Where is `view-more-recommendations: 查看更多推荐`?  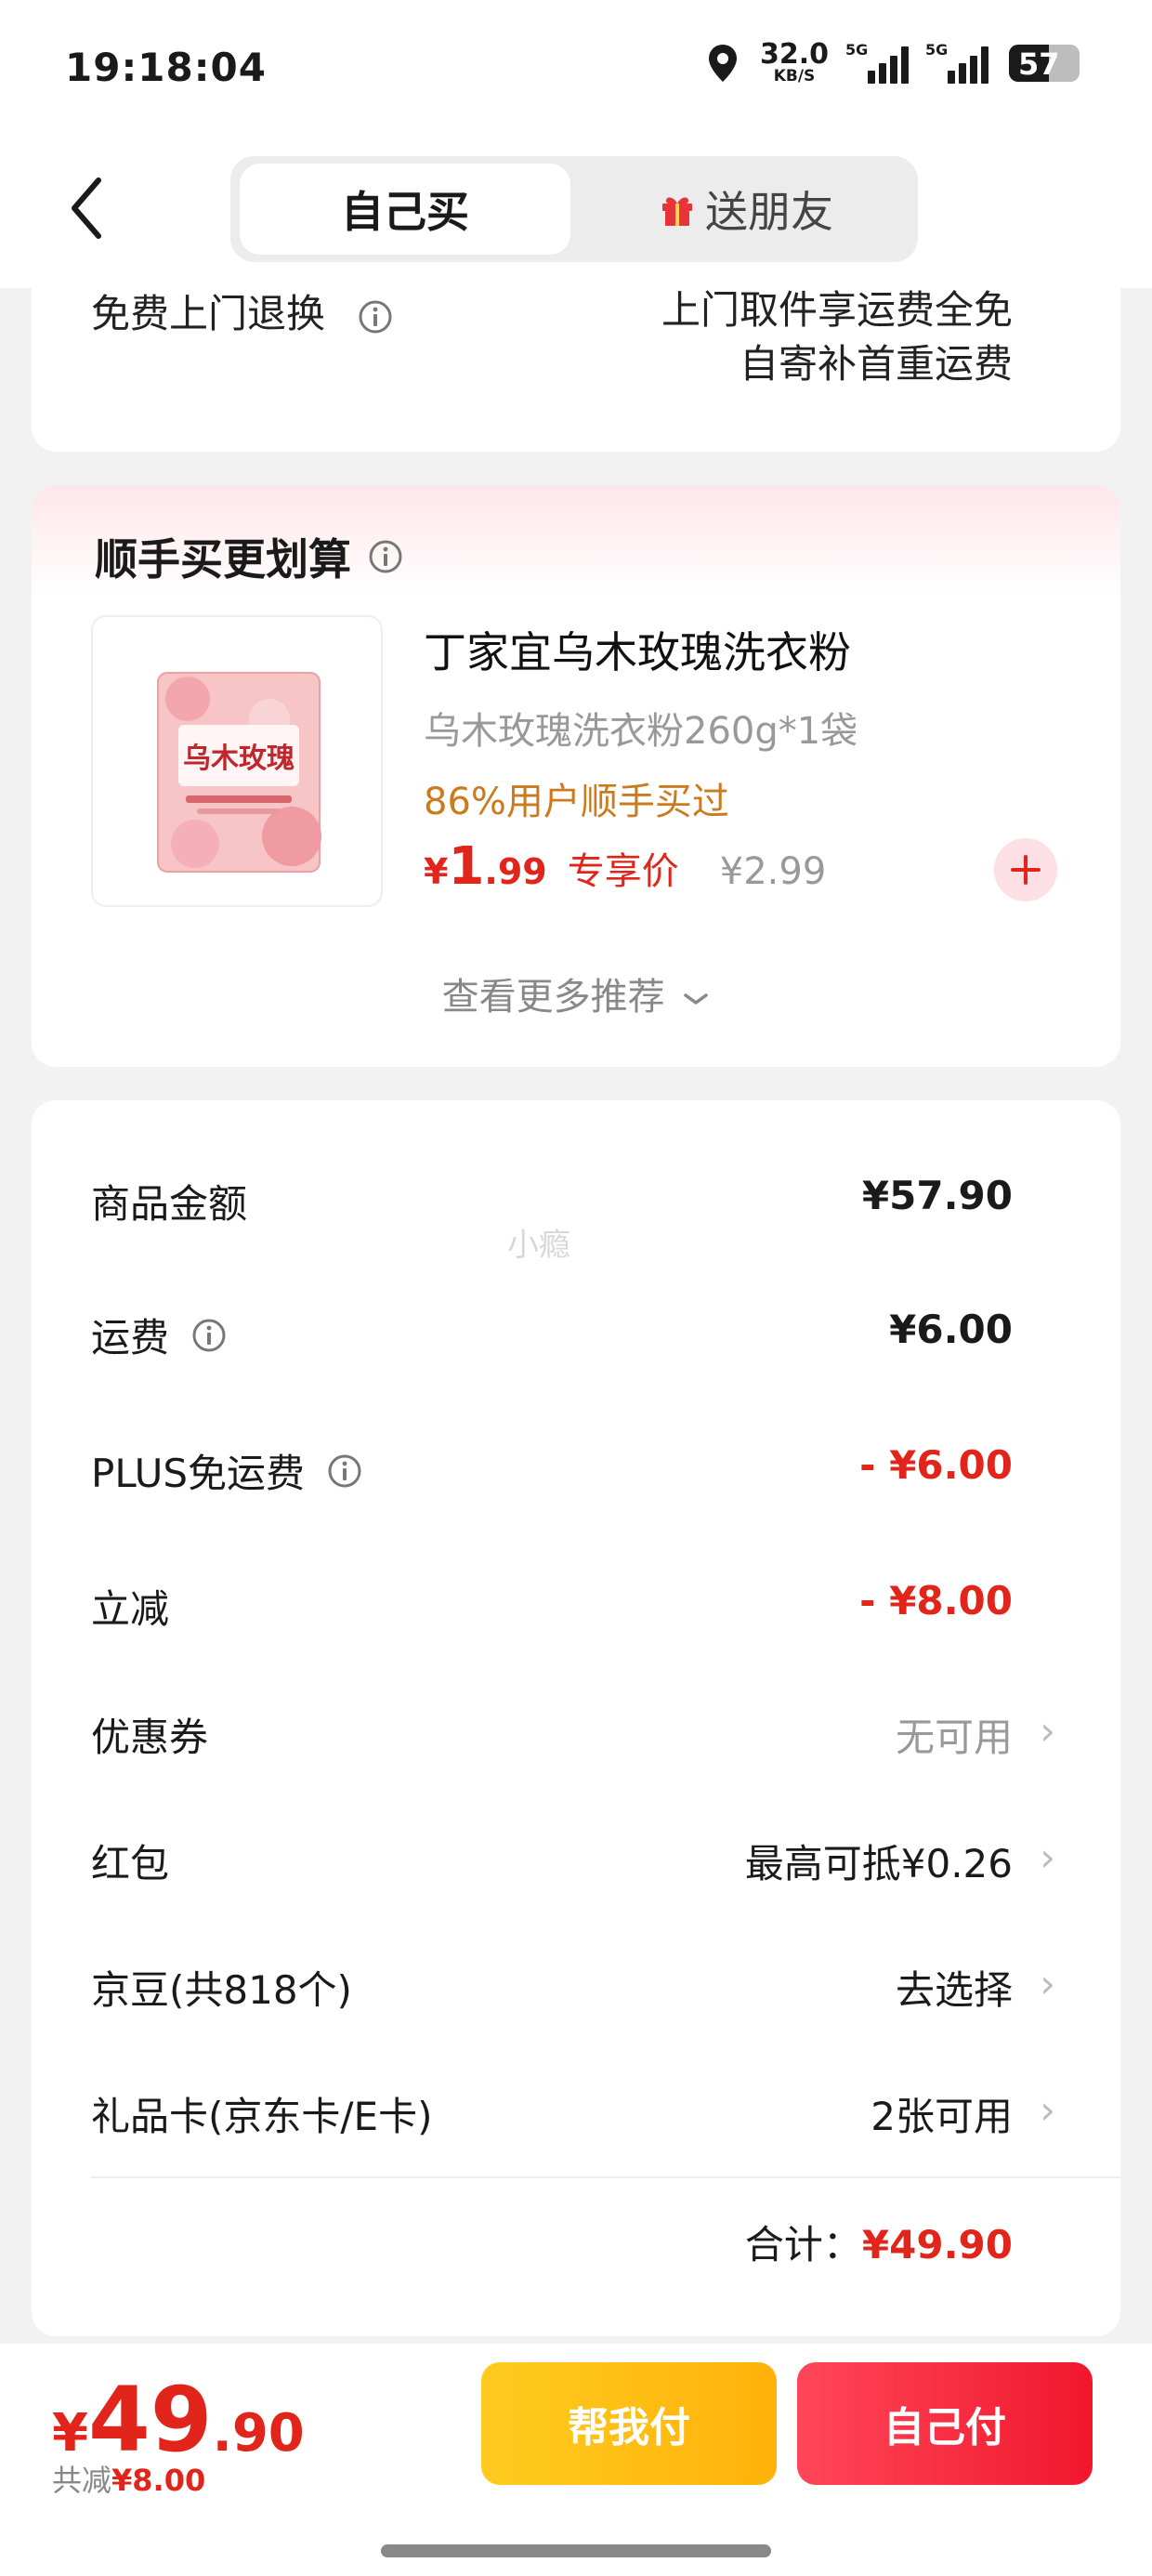
view-more-recommendations: 查看更多推荐 is located at coordinates (576, 993).